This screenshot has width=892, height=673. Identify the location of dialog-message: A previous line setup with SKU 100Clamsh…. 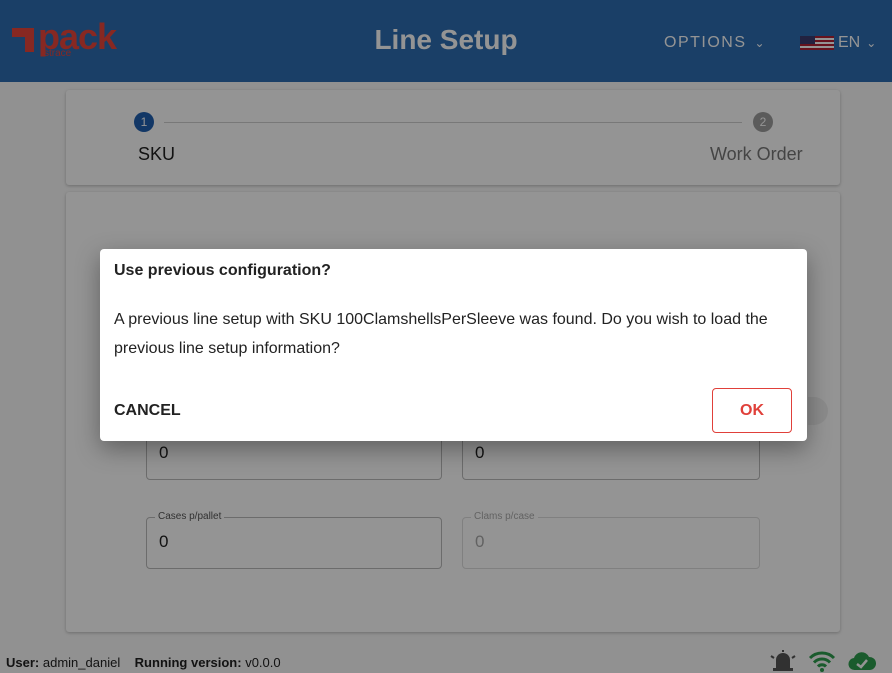
(441, 334).